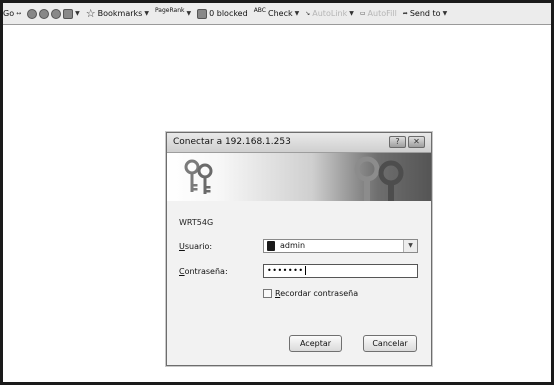 The image size is (554, 385). I want to click on autofill-label: AutoFill, so click(382, 13).